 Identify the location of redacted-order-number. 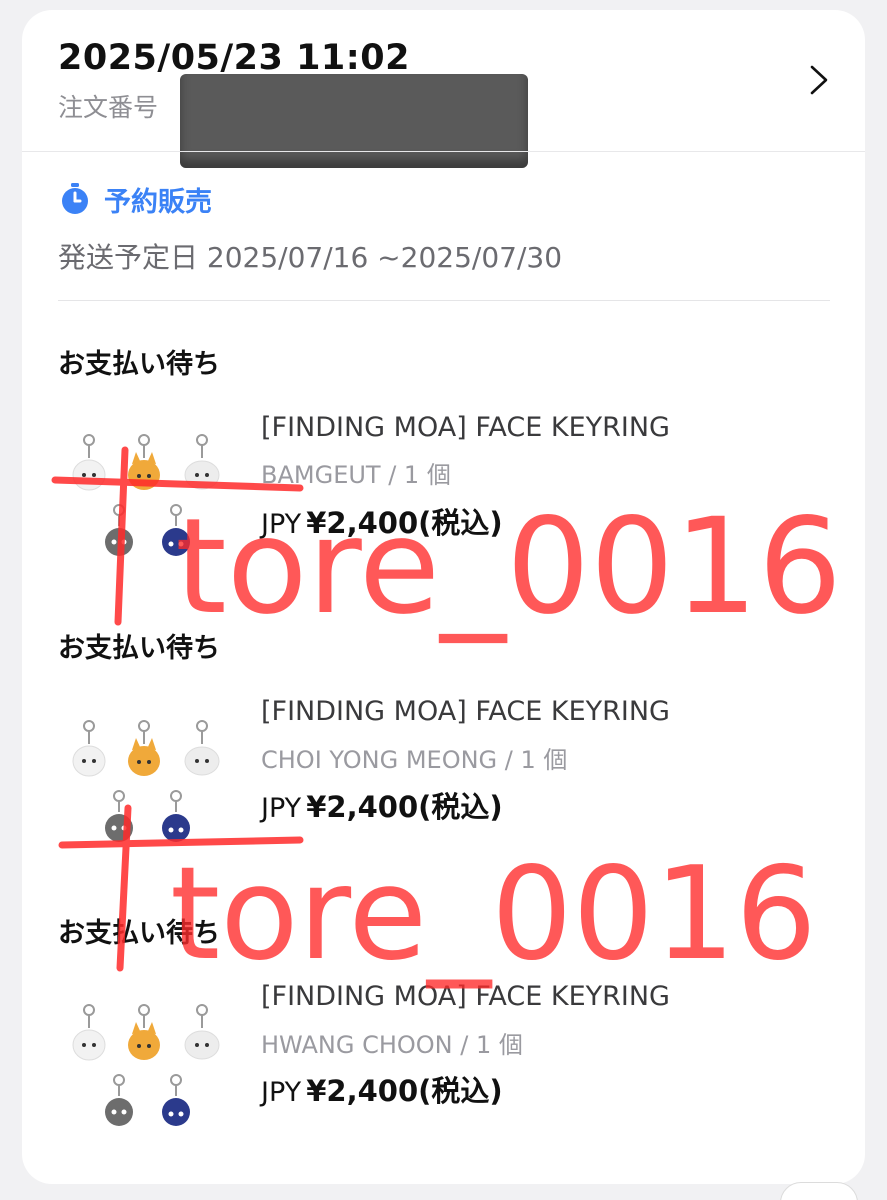
(354, 121).